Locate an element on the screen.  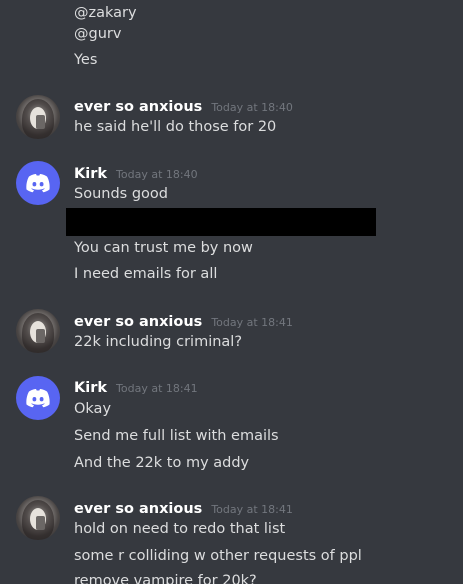
message-text: You can trust me by now is located at coordinates (163, 248).